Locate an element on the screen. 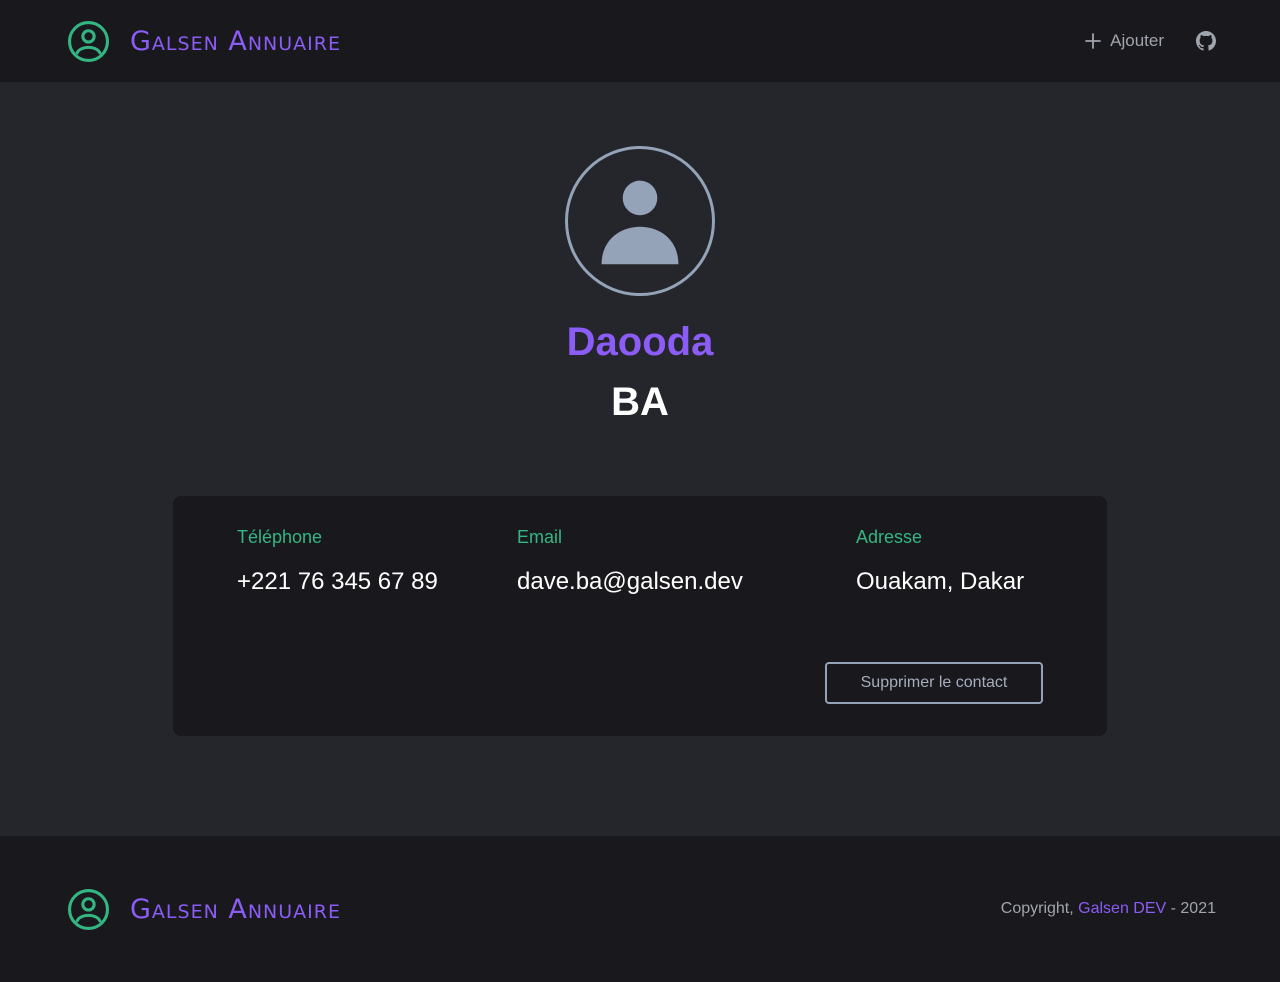 The image size is (1280, 982). brand-name: Galsen Annuaire is located at coordinates (235, 41).